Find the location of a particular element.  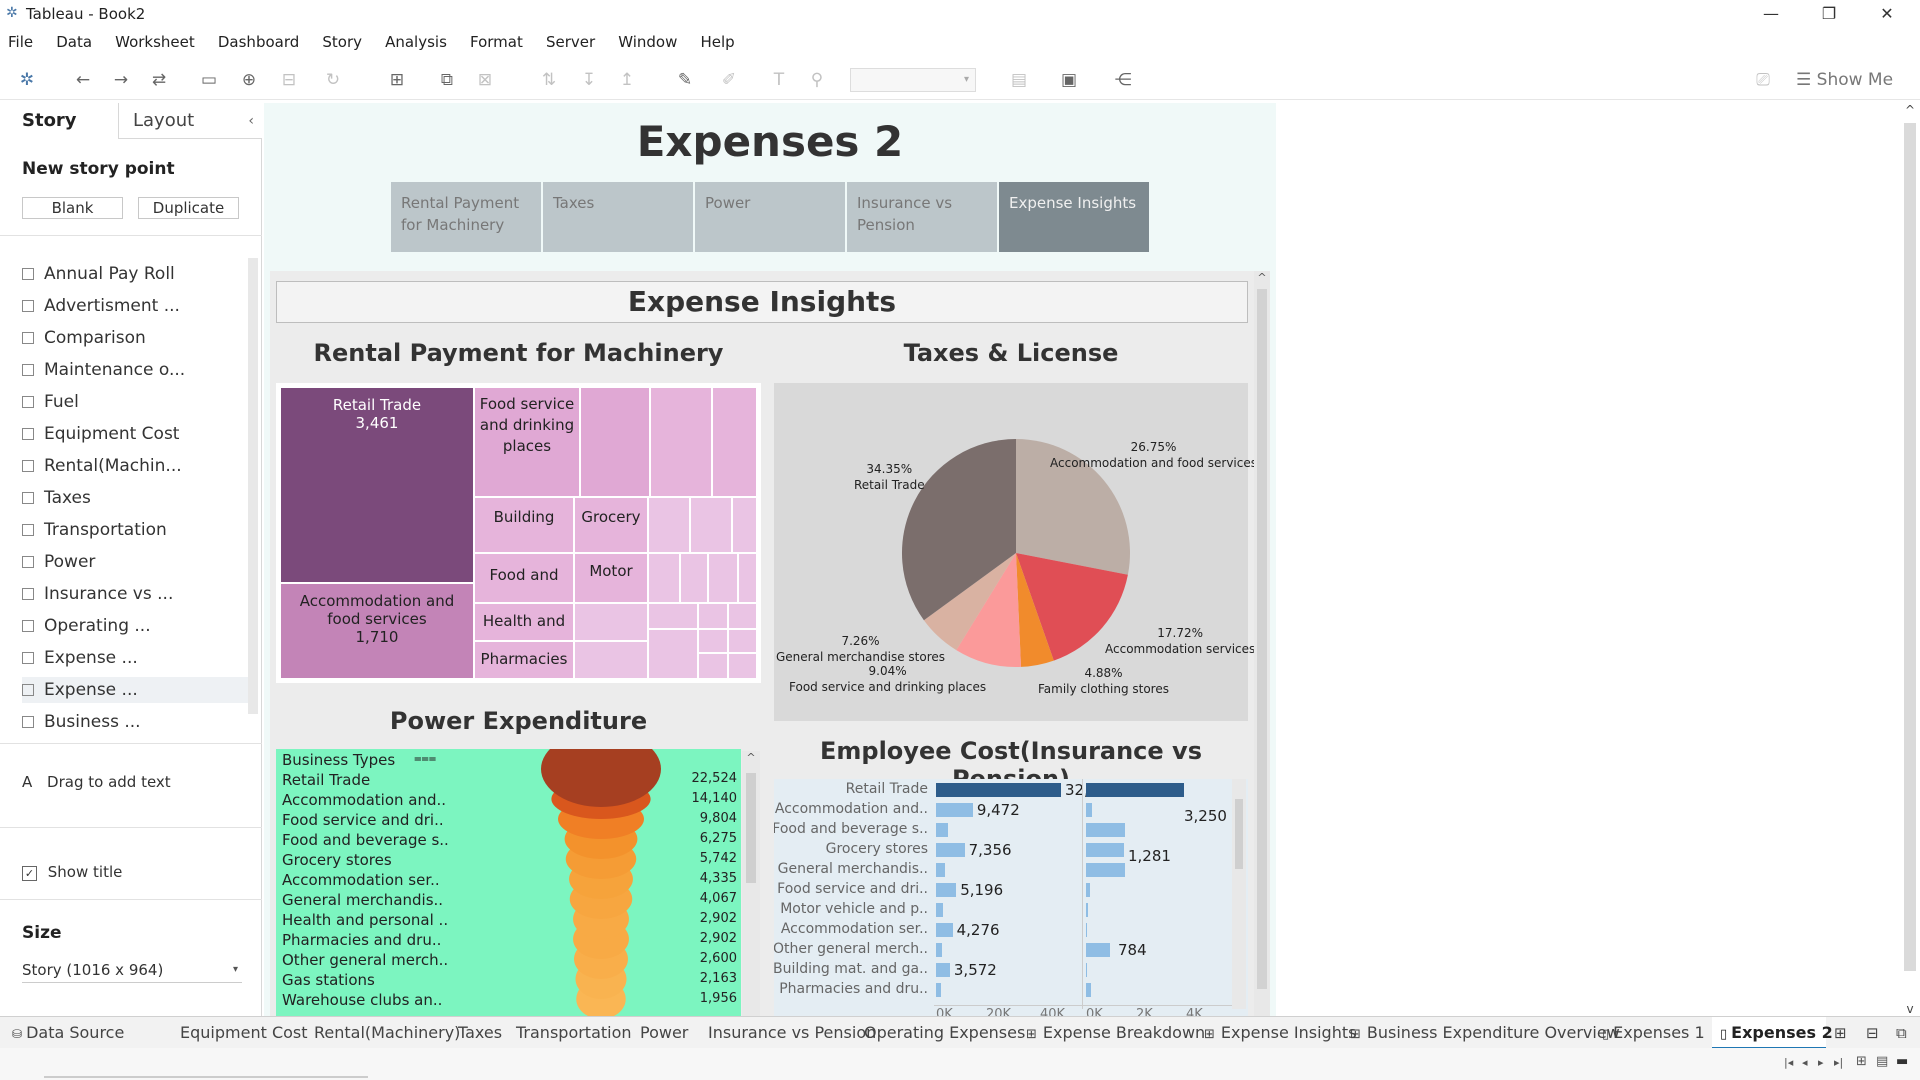

close-button: ✕ is located at coordinates (1887, 14).